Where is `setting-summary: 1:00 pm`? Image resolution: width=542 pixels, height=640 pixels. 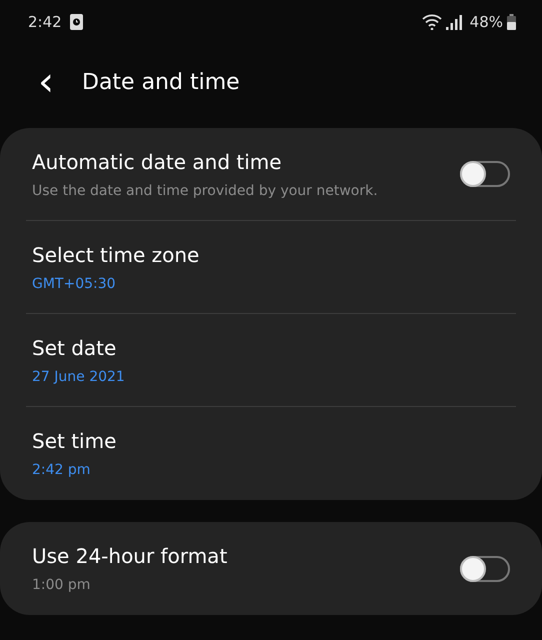
setting-summary: 1:00 pm is located at coordinates (62, 585).